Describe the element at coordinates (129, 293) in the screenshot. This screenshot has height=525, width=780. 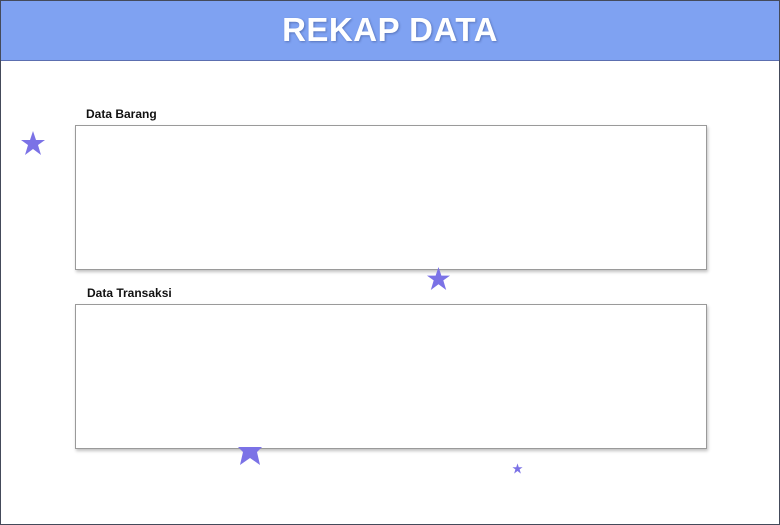
I see `data-transaksi-label: Data Transaksi` at that location.